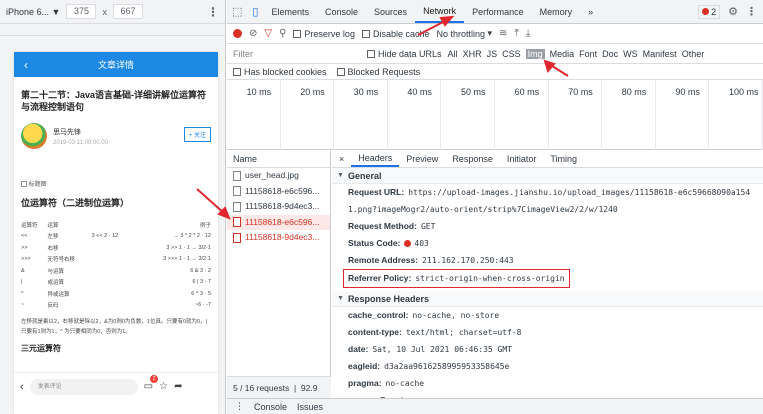 The width and height of the screenshot is (763, 414). Describe the element at coordinates (187, 259) in the screenshot. I see `operator-table-cell: 3 >>> 1 · 1 → 3/2·1` at that location.